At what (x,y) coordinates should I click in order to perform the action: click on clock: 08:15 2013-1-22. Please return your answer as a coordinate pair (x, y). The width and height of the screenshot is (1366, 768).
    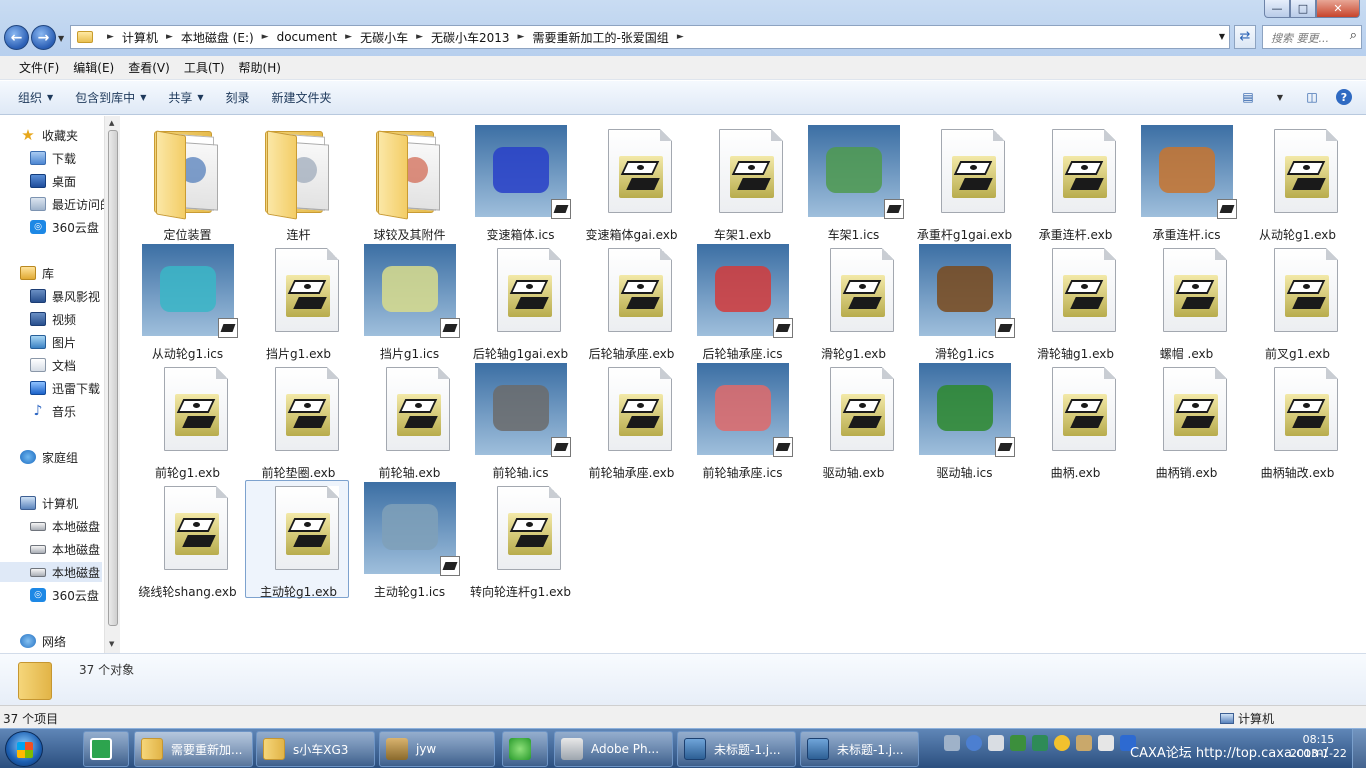
    Looking at the image, I should click on (1318, 747).